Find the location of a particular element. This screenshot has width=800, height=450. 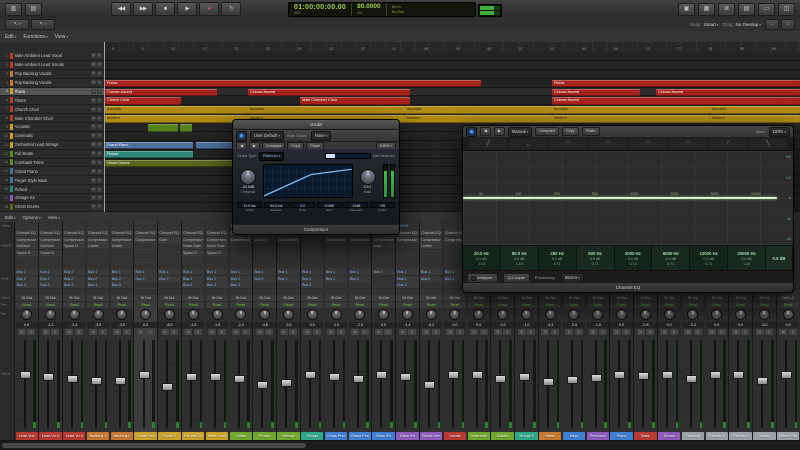

eq-band-shape-icon: ◠ is located at coordinates (568, 144).